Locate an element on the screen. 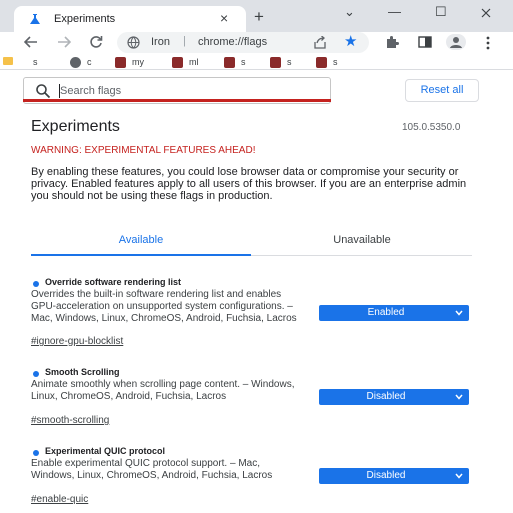 The image size is (513, 513). tab-strip: Experiments × + ⌄ — ☐ is located at coordinates (256, 16).